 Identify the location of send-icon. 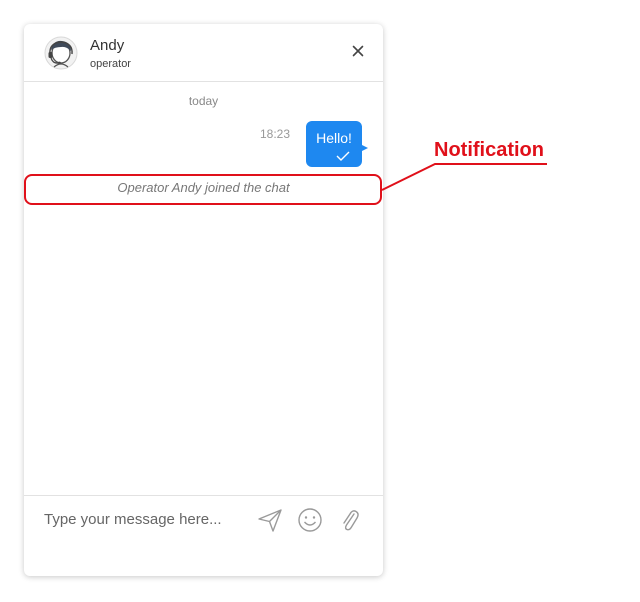
(270, 520).